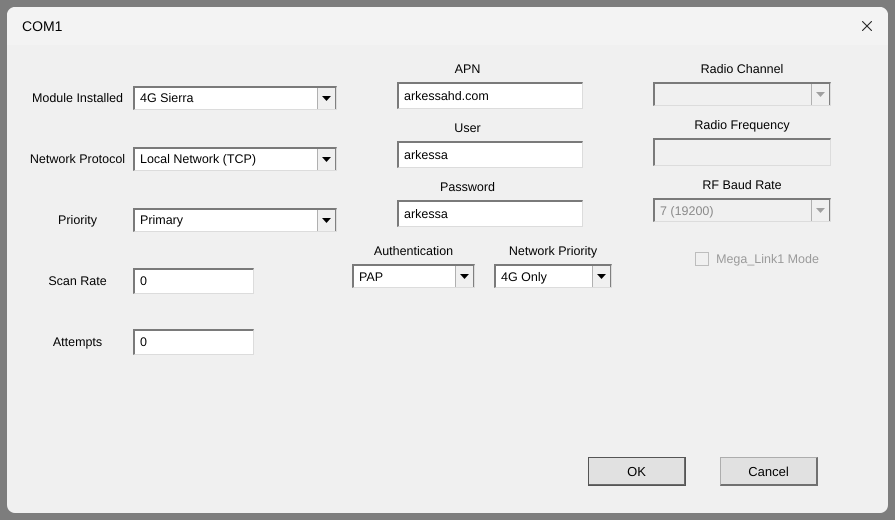 The height and width of the screenshot is (520, 895). I want to click on field-label: Radio Channel, so click(742, 69).